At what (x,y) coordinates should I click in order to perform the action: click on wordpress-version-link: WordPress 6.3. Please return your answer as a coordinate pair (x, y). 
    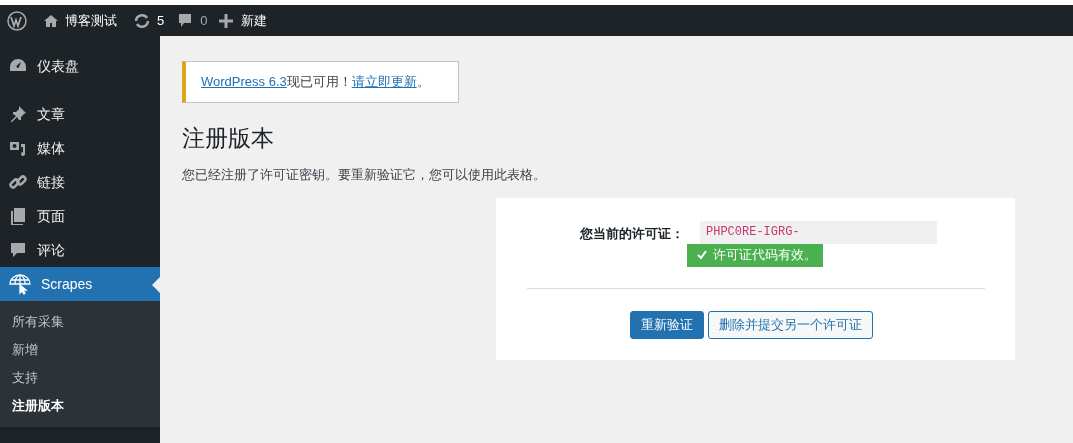
    Looking at the image, I should click on (244, 82).